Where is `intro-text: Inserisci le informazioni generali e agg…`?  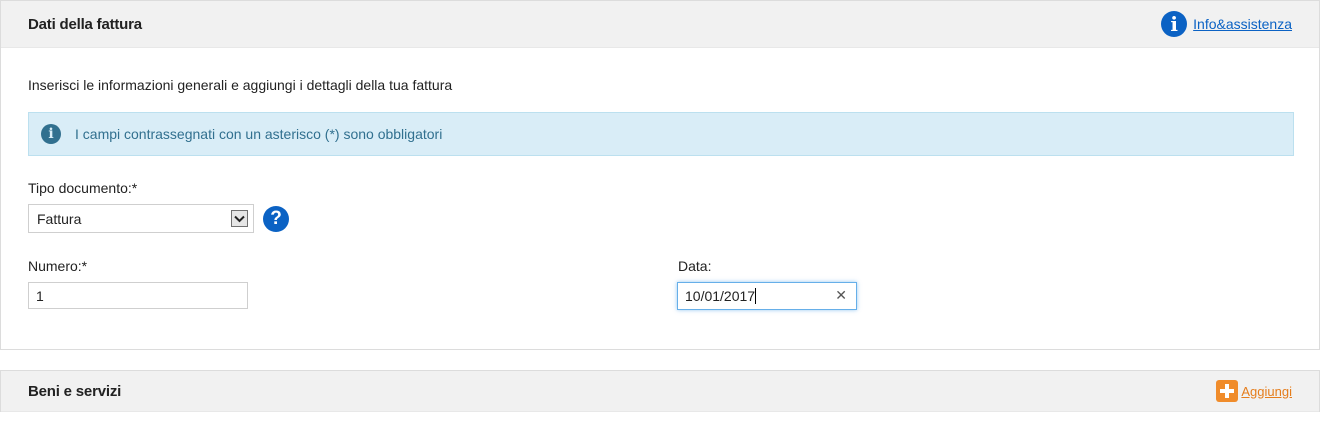
intro-text: Inserisci le informazioni generali e agg… is located at coordinates (240, 85).